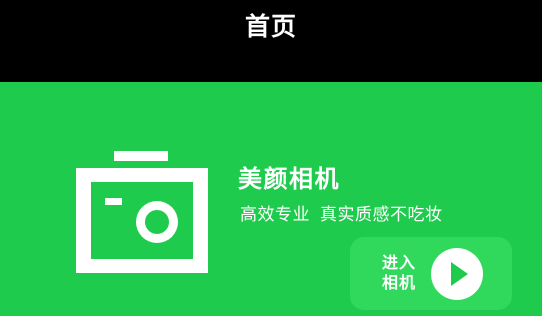  Describe the element at coordinates (457, 274) in the screenshot. I see `play-icon` at that location.